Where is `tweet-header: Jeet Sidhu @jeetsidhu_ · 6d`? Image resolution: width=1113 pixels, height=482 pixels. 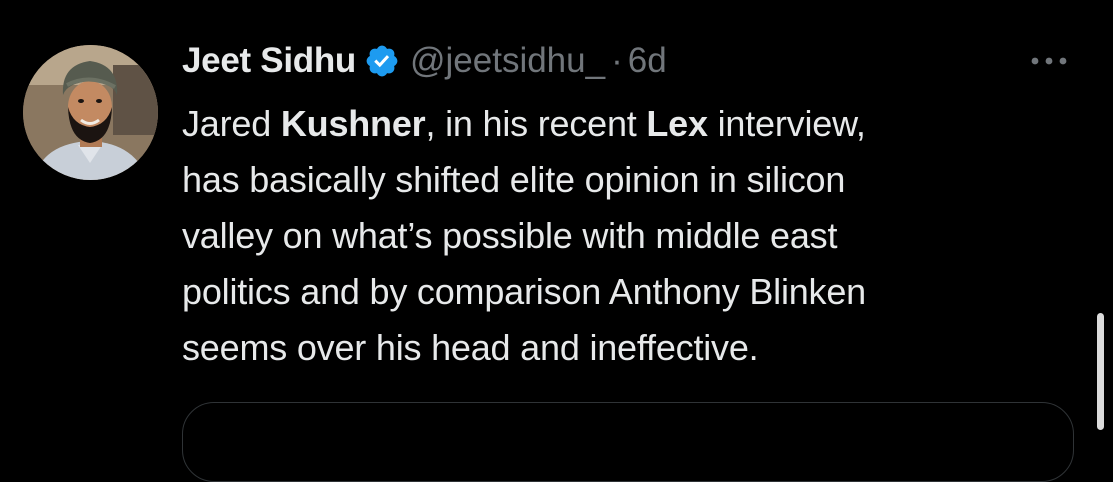
tweet-header: Jeet Sidhu @jeetsidhu_ · 6d is located at coordinates (424, 61).